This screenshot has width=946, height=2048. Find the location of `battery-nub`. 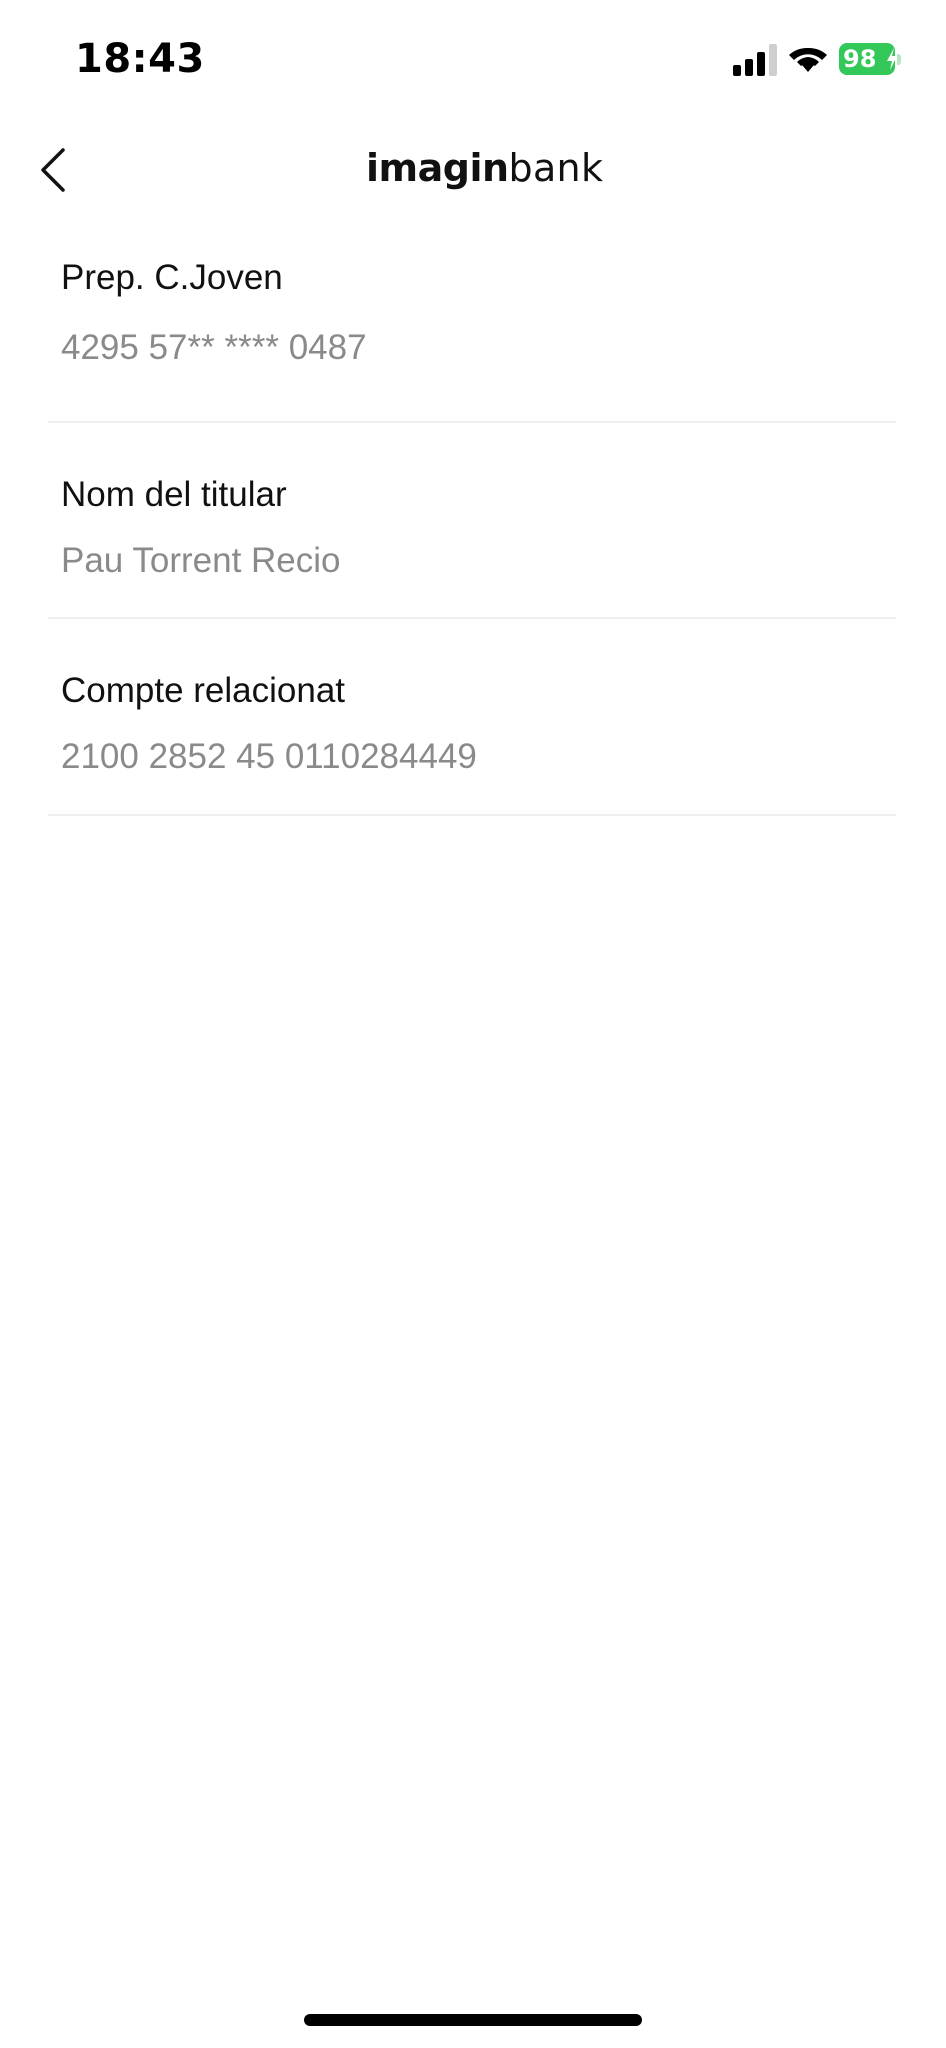

battery-nub is located at coordinates (899, 59).